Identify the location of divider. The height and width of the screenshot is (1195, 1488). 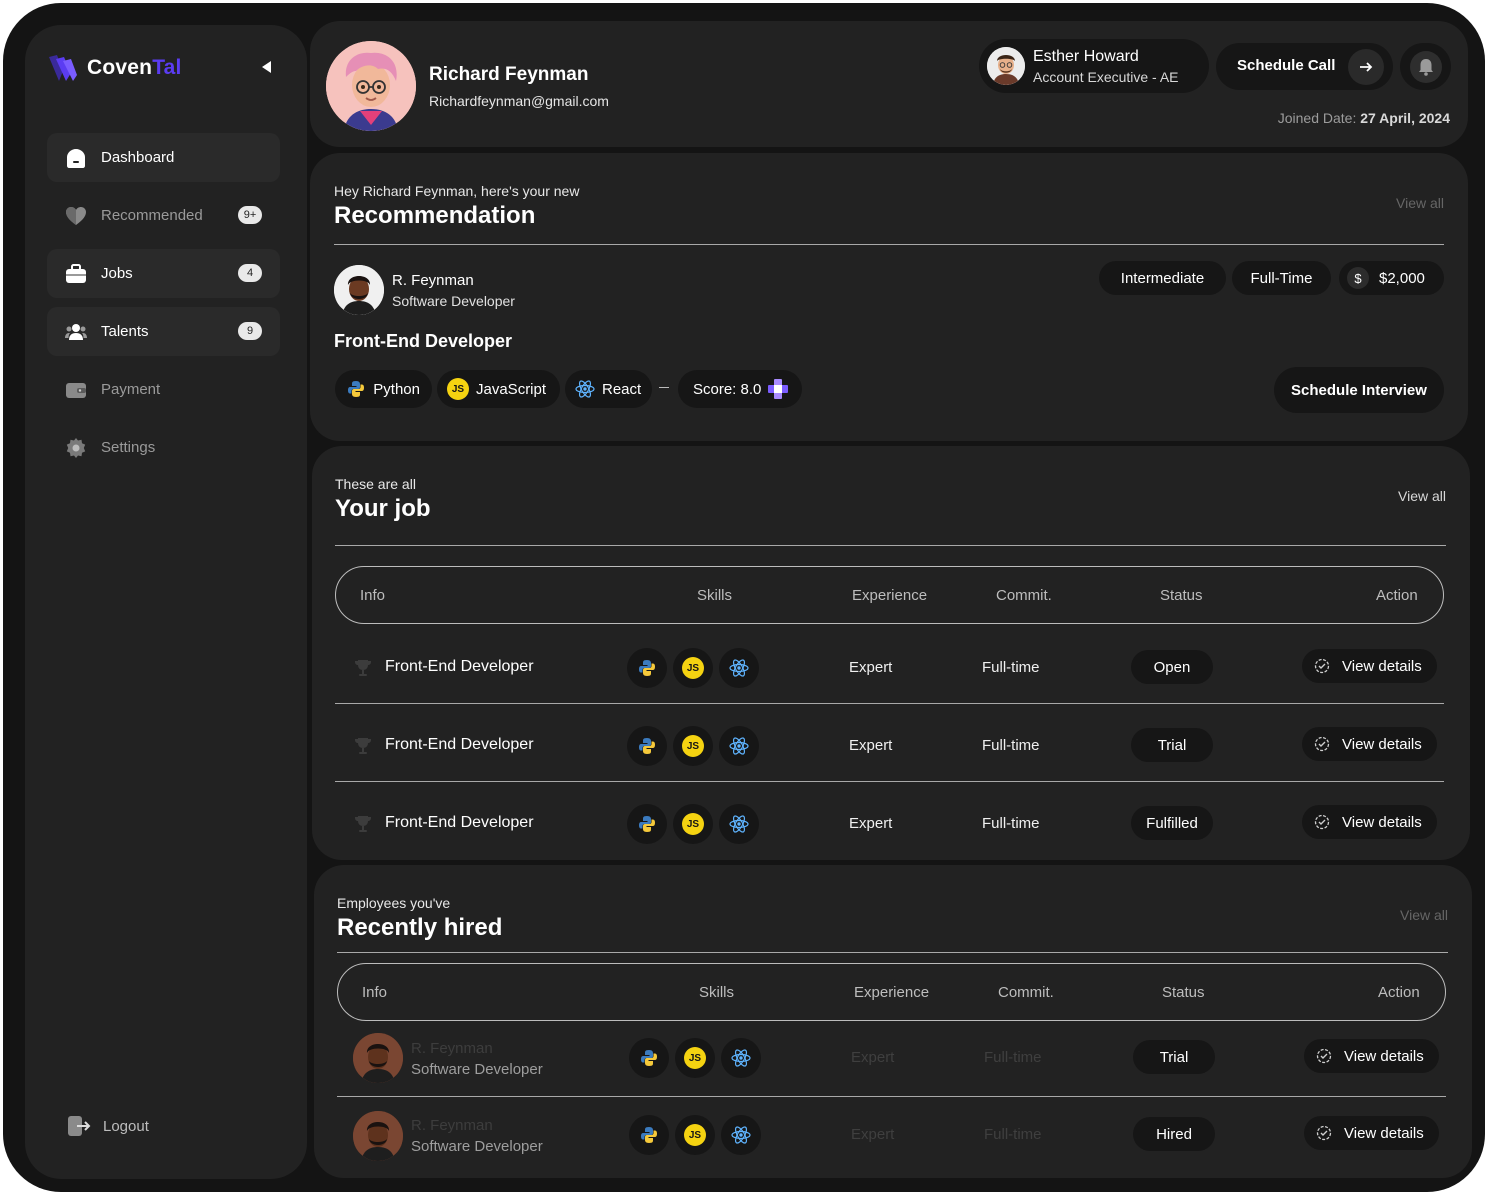
(890, 545).